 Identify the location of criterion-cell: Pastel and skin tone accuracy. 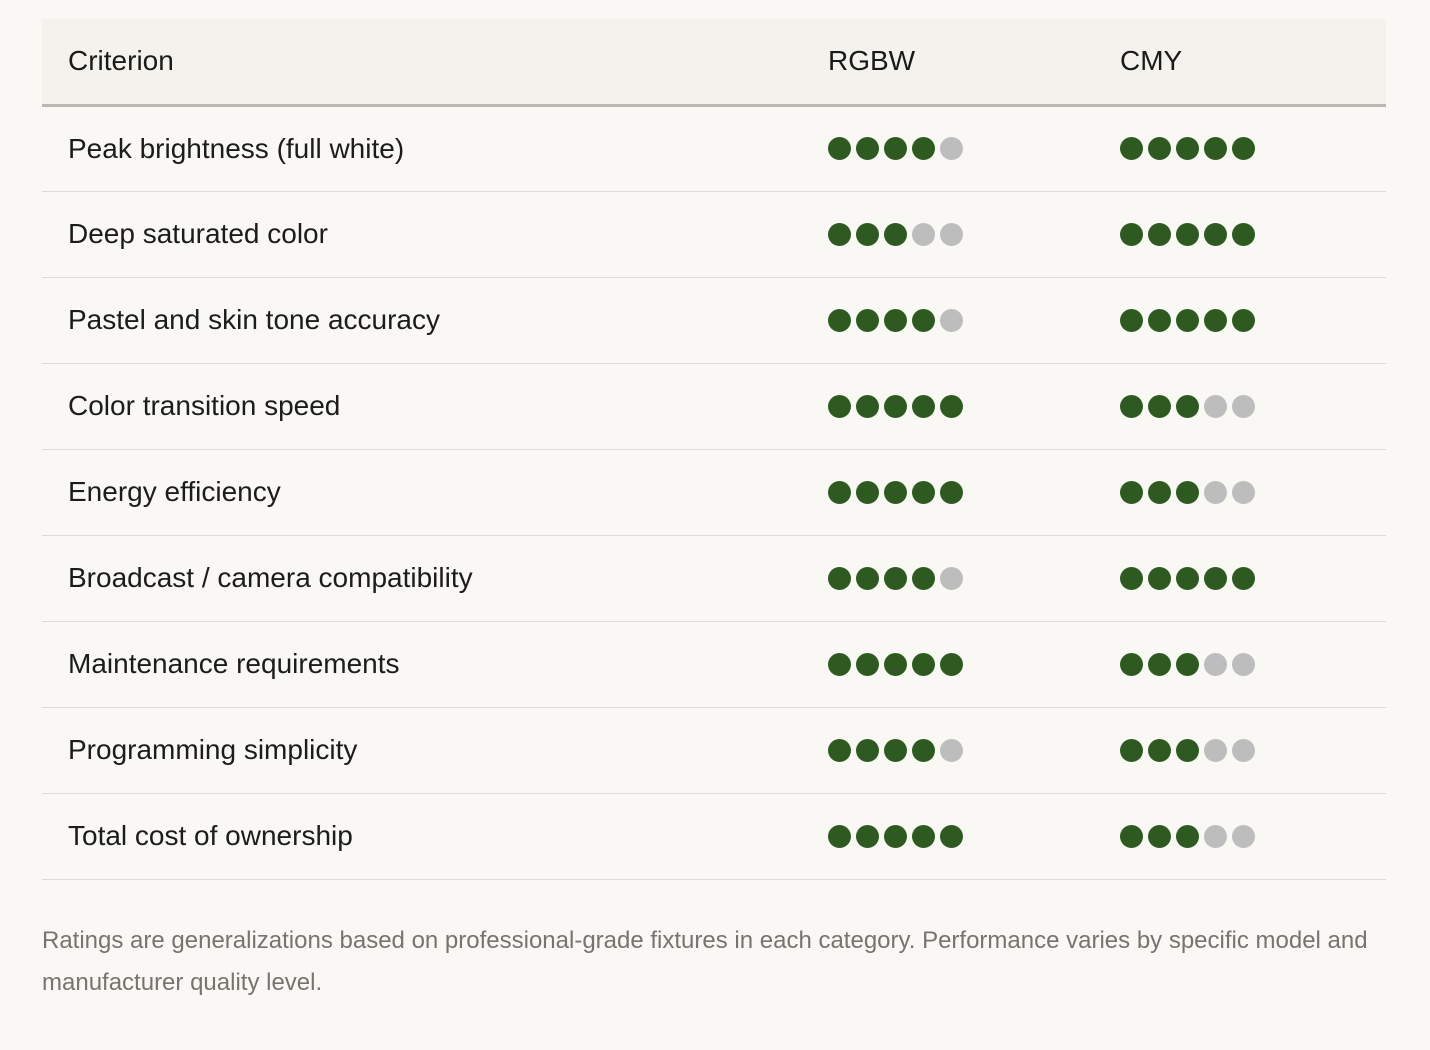
(254, 319).